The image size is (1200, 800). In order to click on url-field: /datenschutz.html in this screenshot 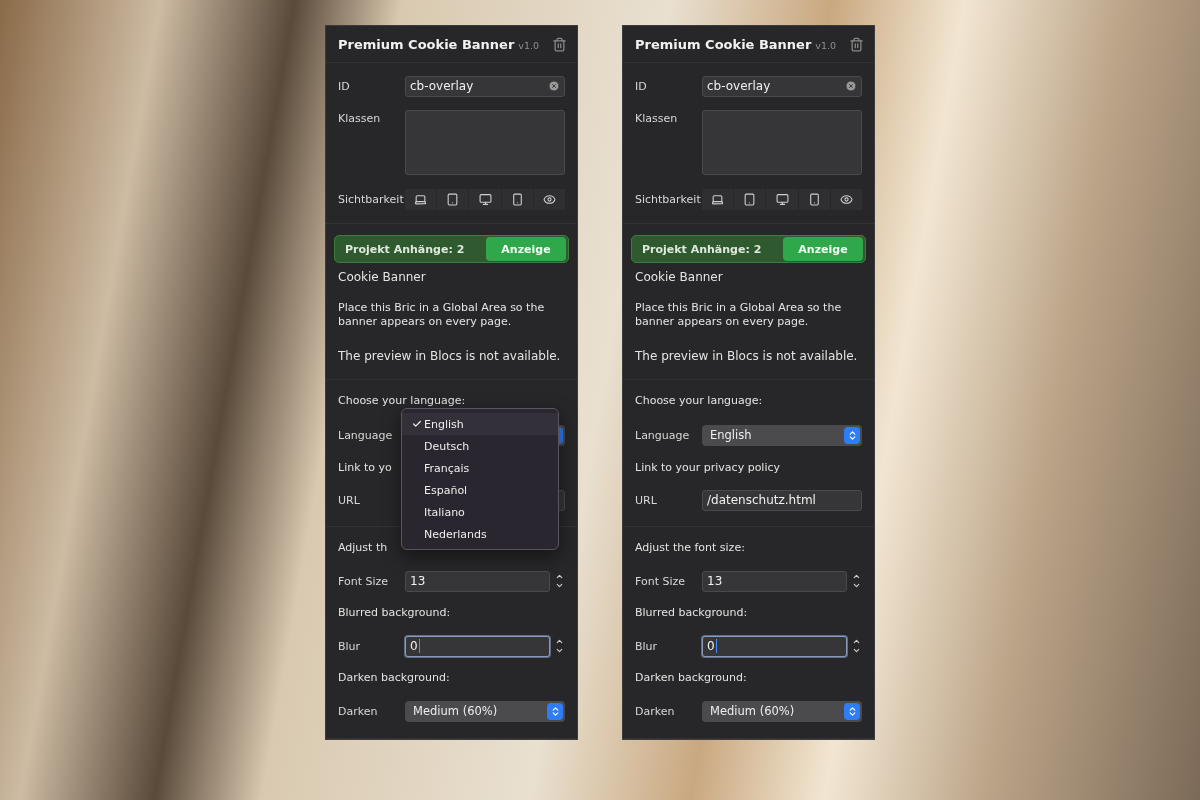, I will do `click(782, 500)`.